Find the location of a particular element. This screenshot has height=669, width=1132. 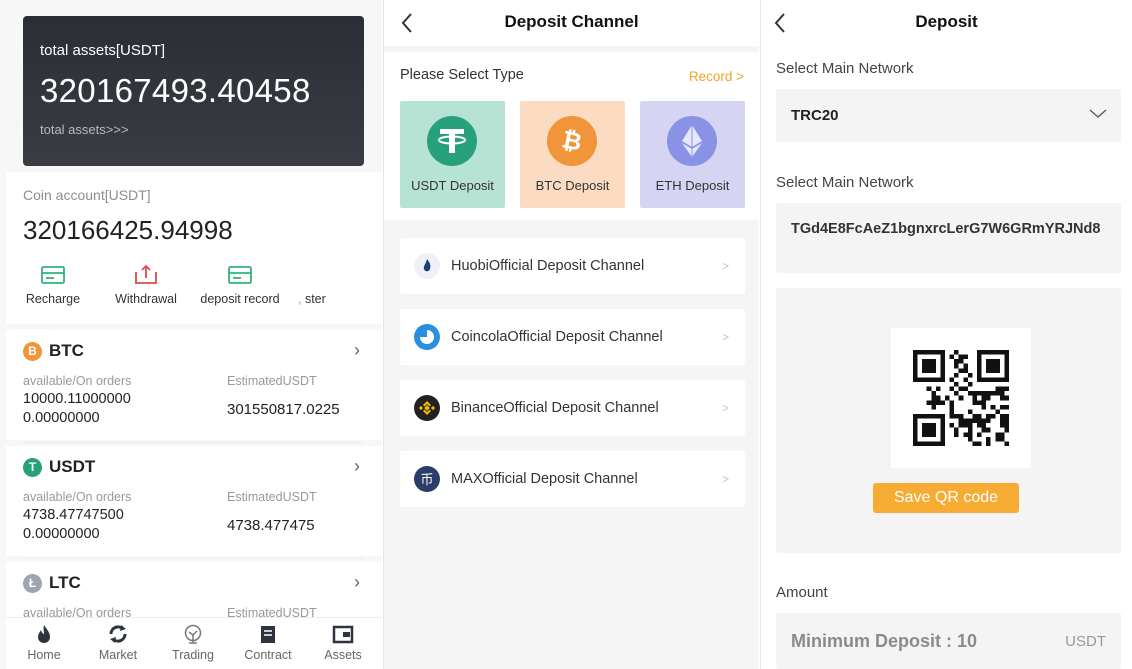

amount-label: Amount is located at coordinates (802, 592).